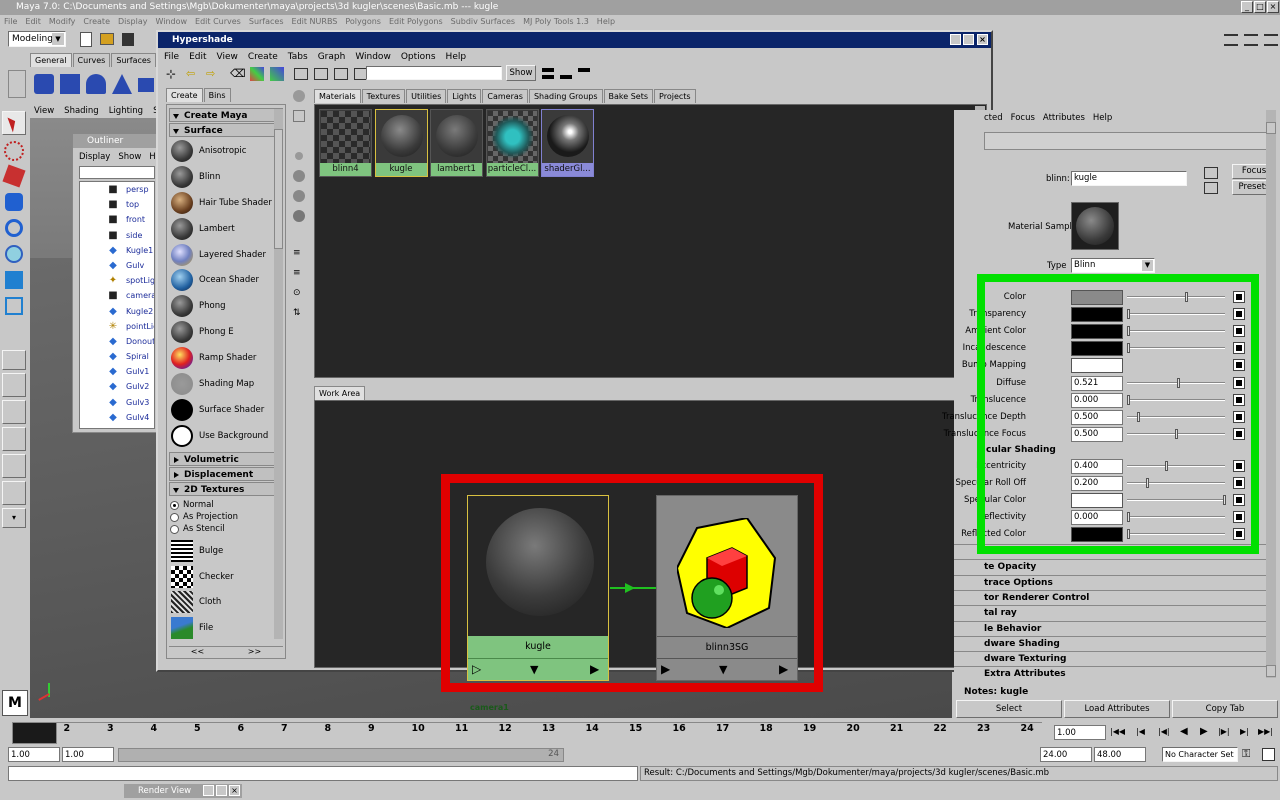 The height and width of the screenshot is (800, 1280). What do you see at coordinates (464, 96) in the screenshot?
I see `top-tab-3: Lights` at bounding box center [464, 96].